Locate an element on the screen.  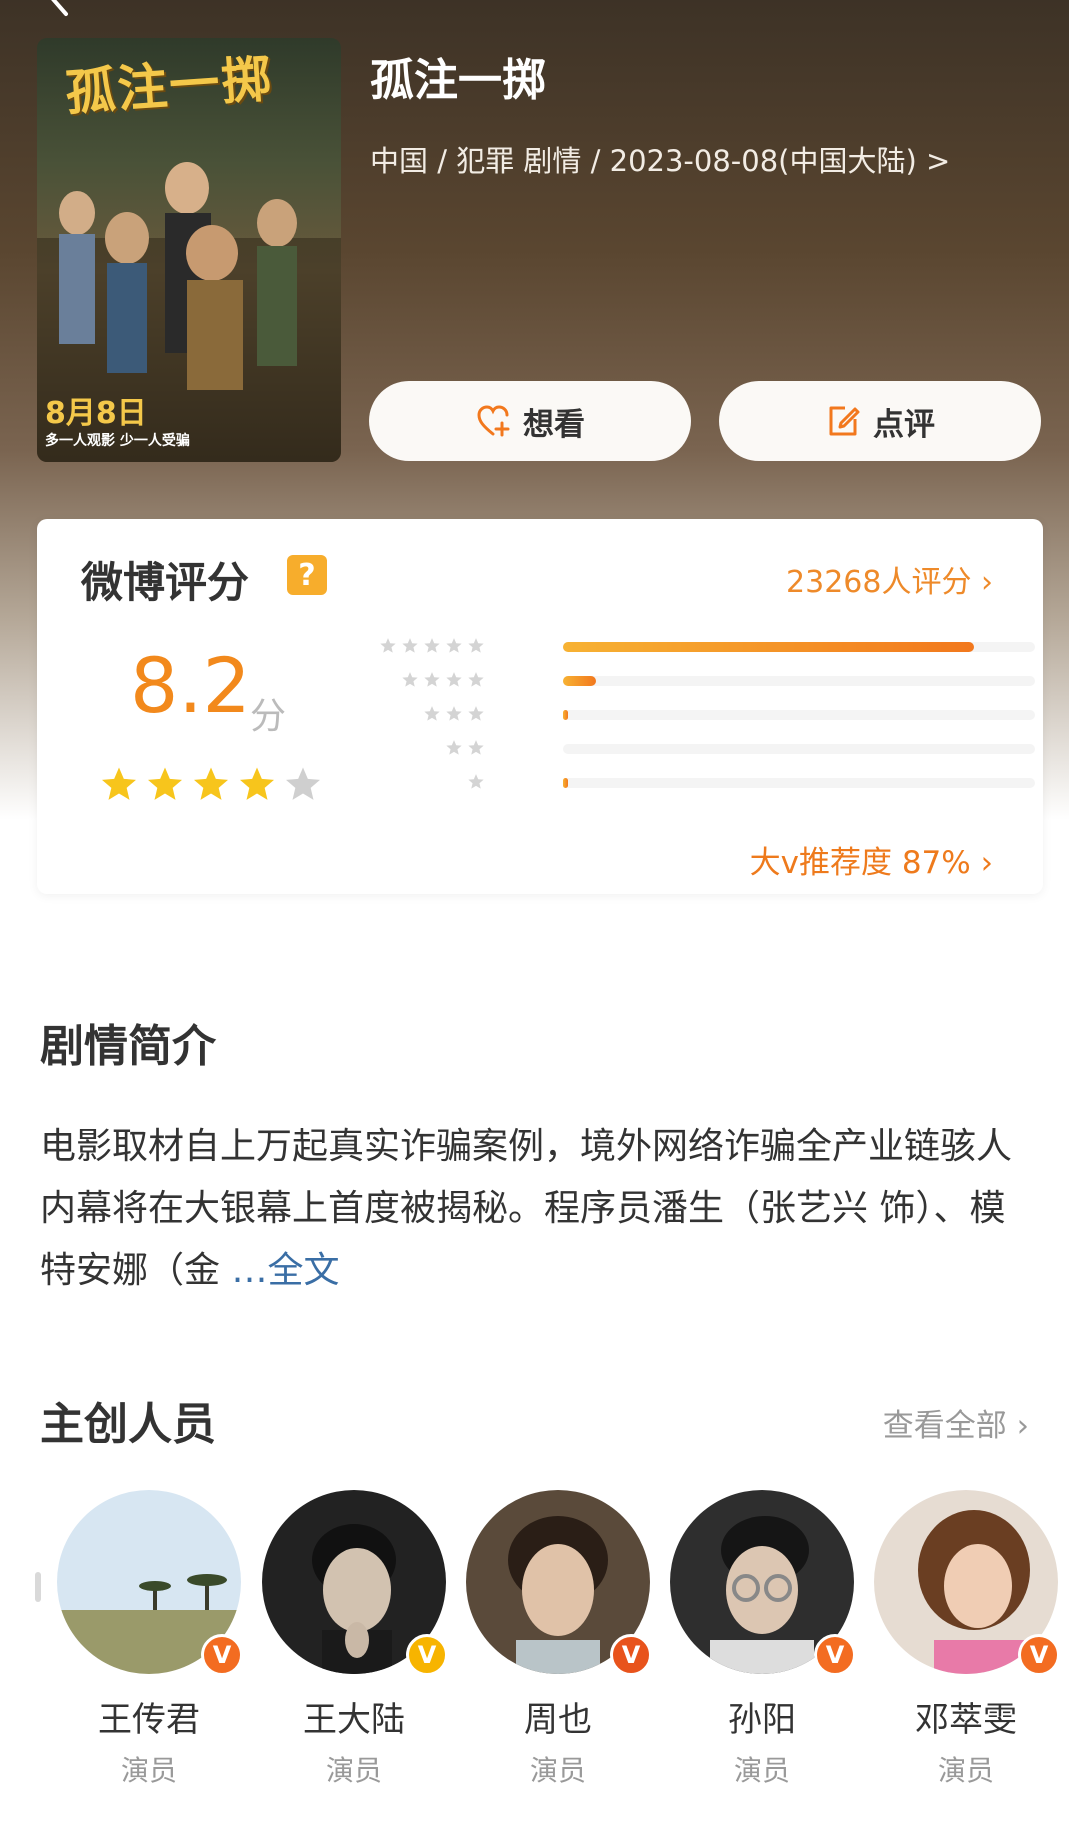
crew-name: 王大陆 is located at coordinates (354, 1720).